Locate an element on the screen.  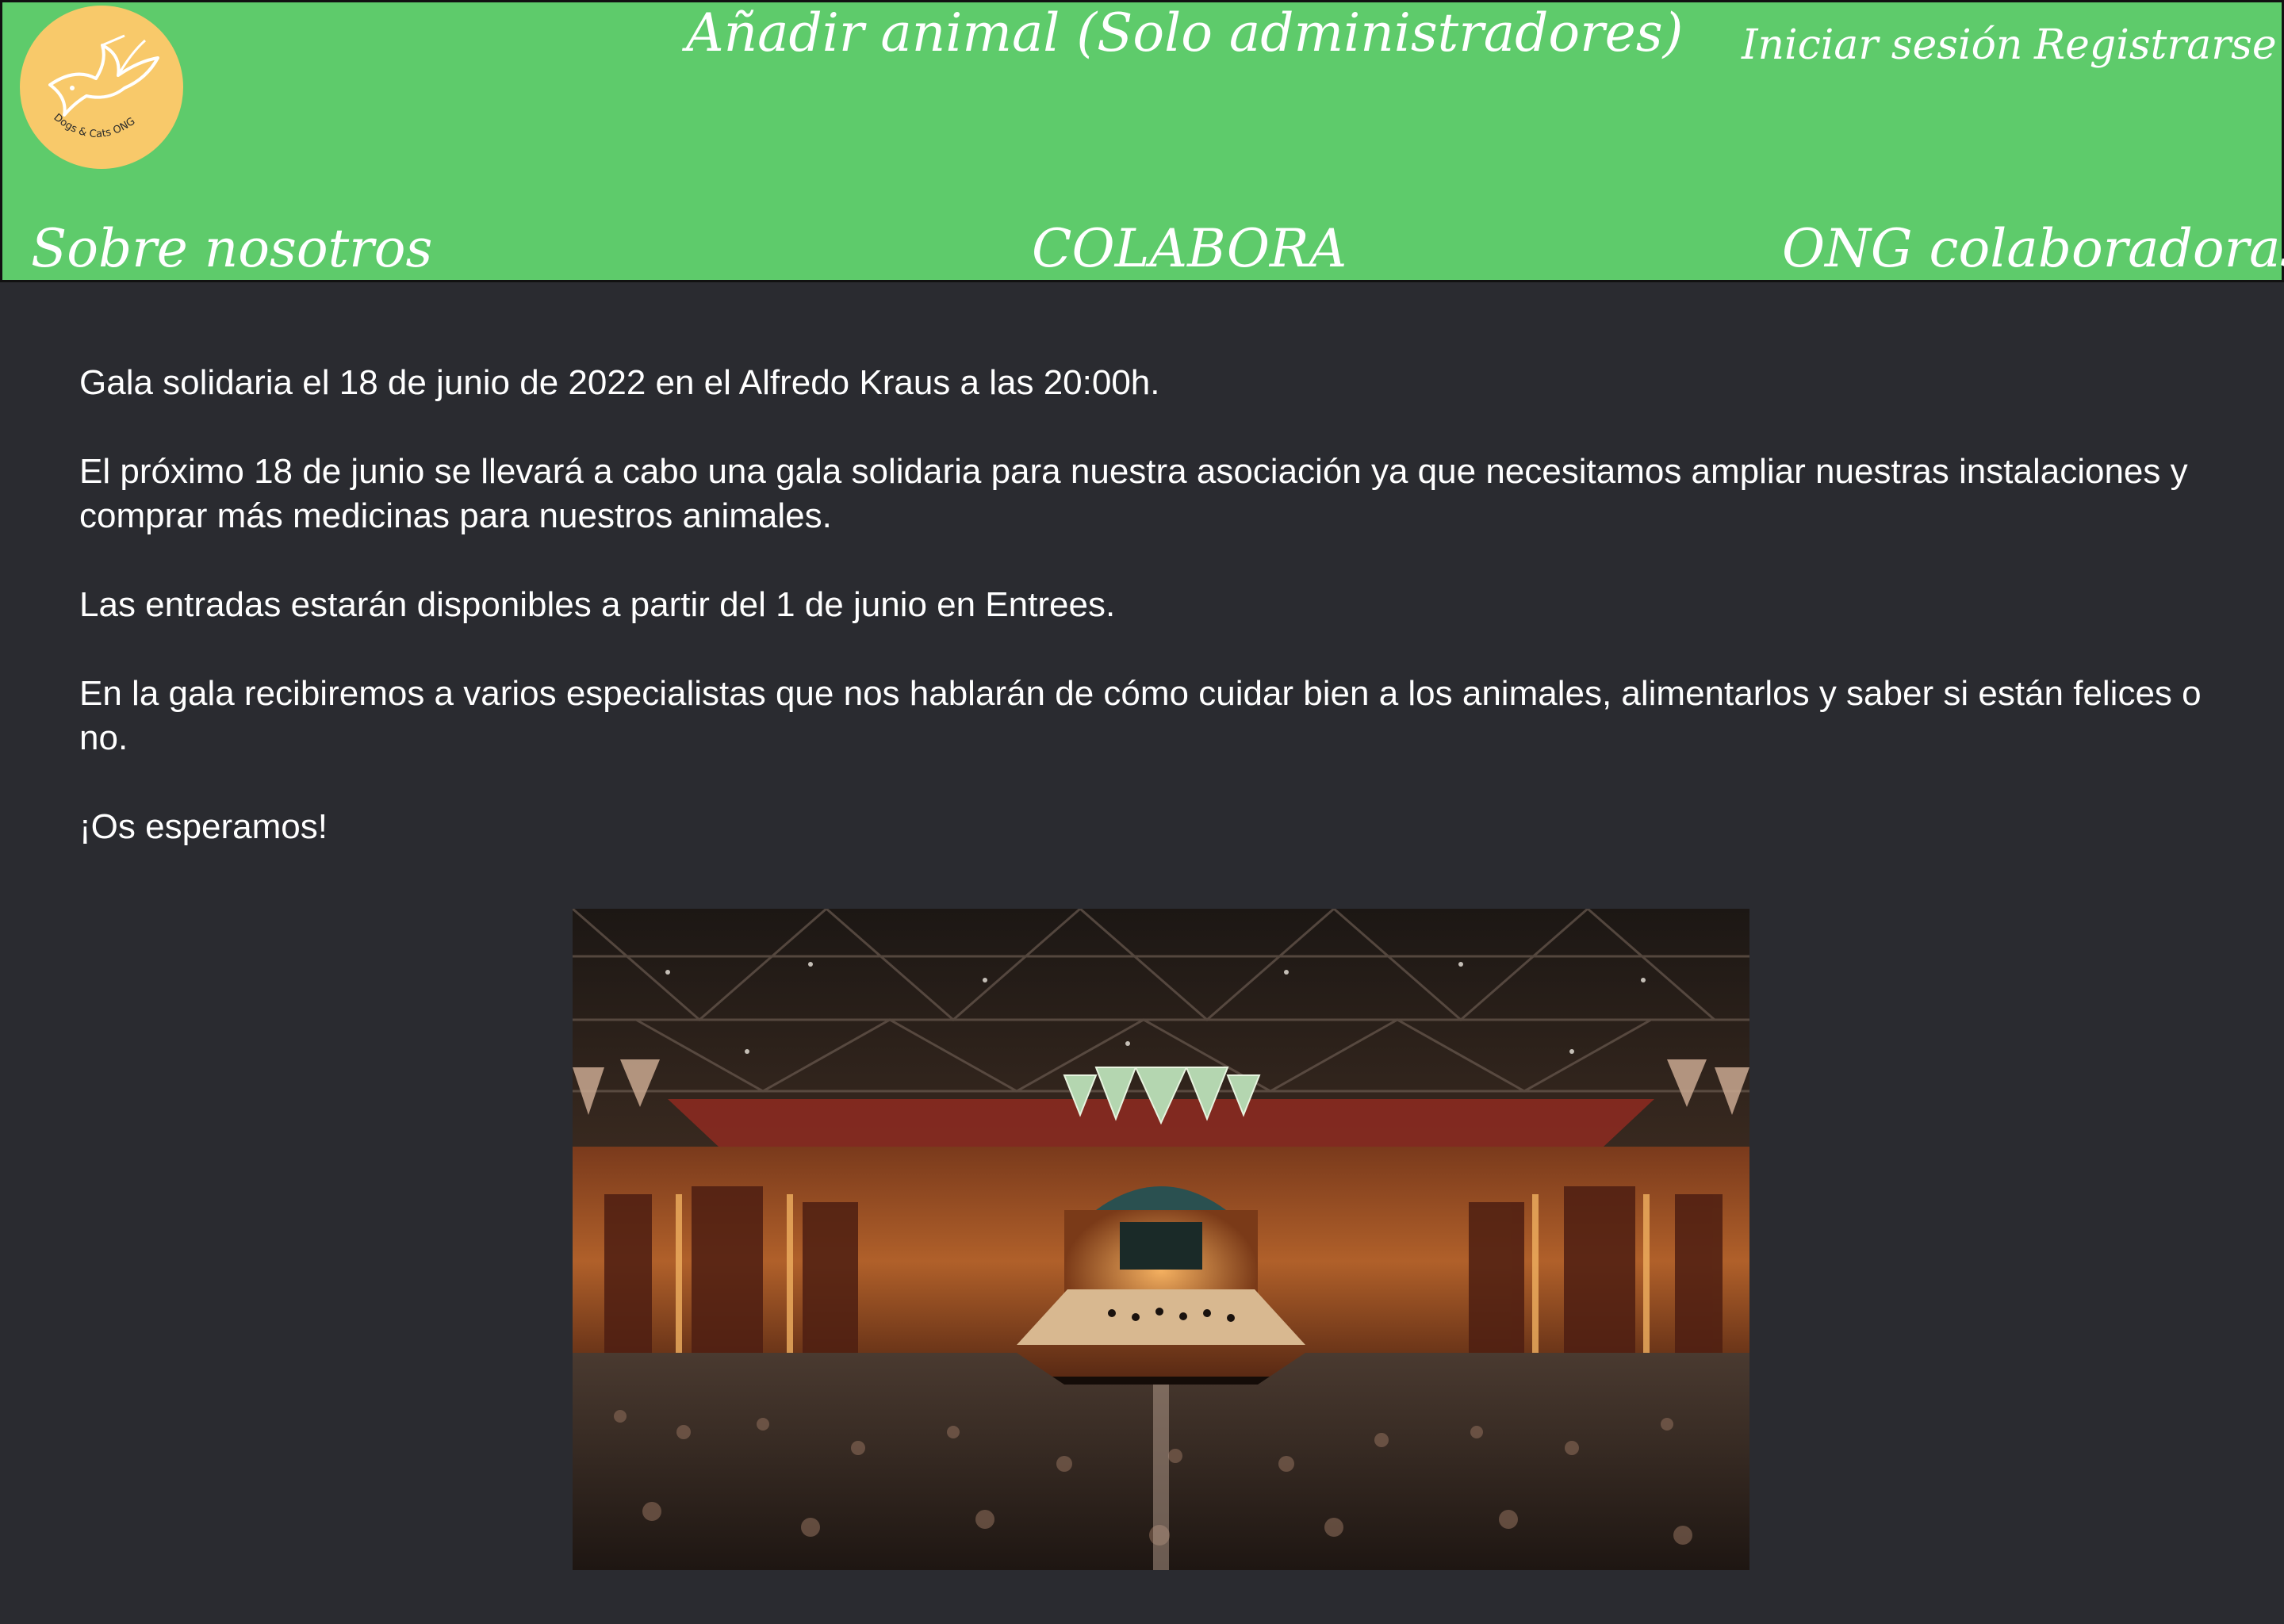
dove-logo-icon: Dogs & Cats ONG is located at coordinates (103, 87).